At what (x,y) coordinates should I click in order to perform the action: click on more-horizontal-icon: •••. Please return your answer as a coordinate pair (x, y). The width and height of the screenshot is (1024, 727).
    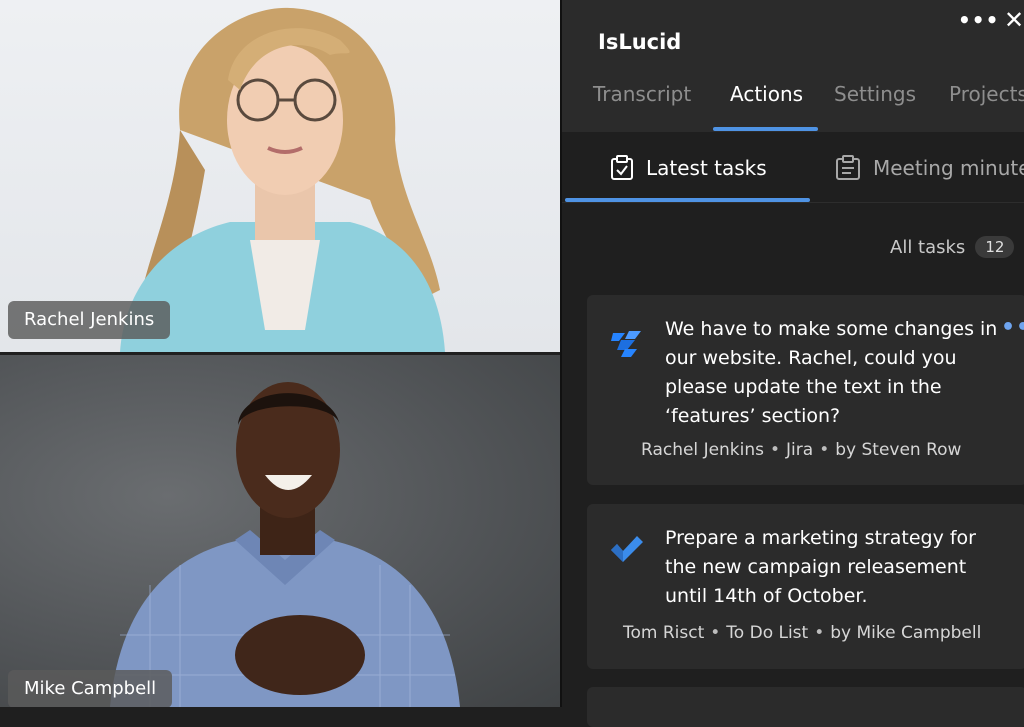
    Looking at the image, I should click on (978, 20).